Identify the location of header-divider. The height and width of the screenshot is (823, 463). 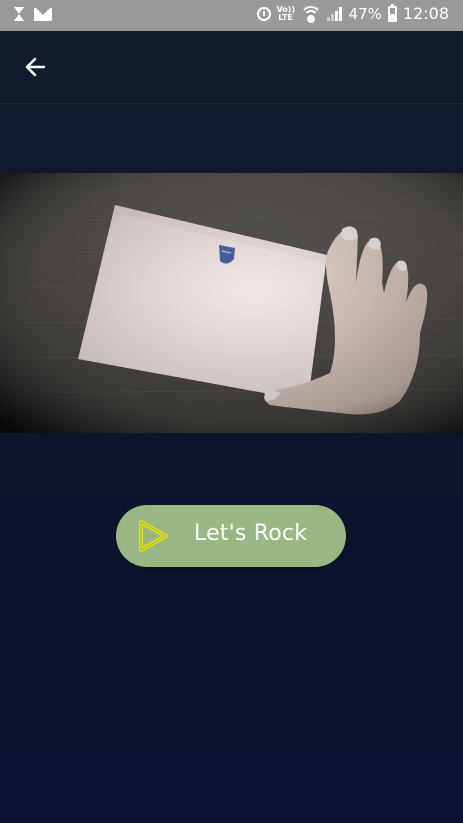
(231, 103).